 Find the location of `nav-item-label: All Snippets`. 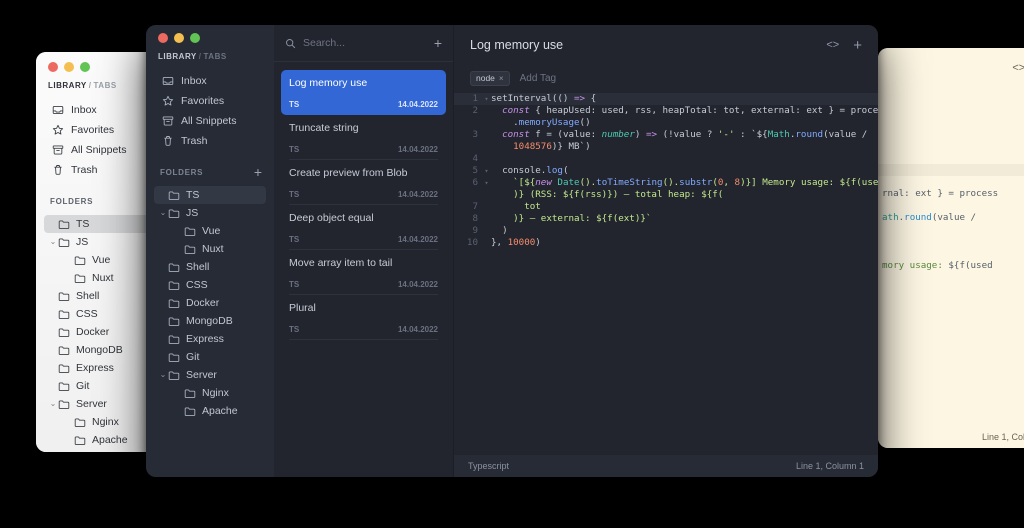

nav-item-label: All Snippets is located at coordinates (209, 121).